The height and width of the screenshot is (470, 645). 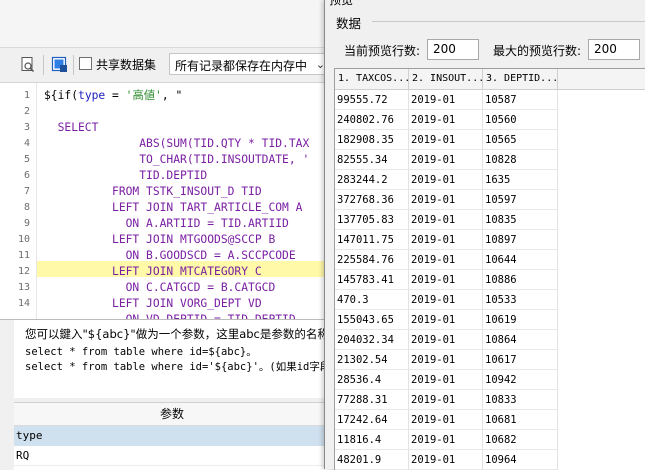 I want to click on table-cell: 10886, so click(x=520, y=280).